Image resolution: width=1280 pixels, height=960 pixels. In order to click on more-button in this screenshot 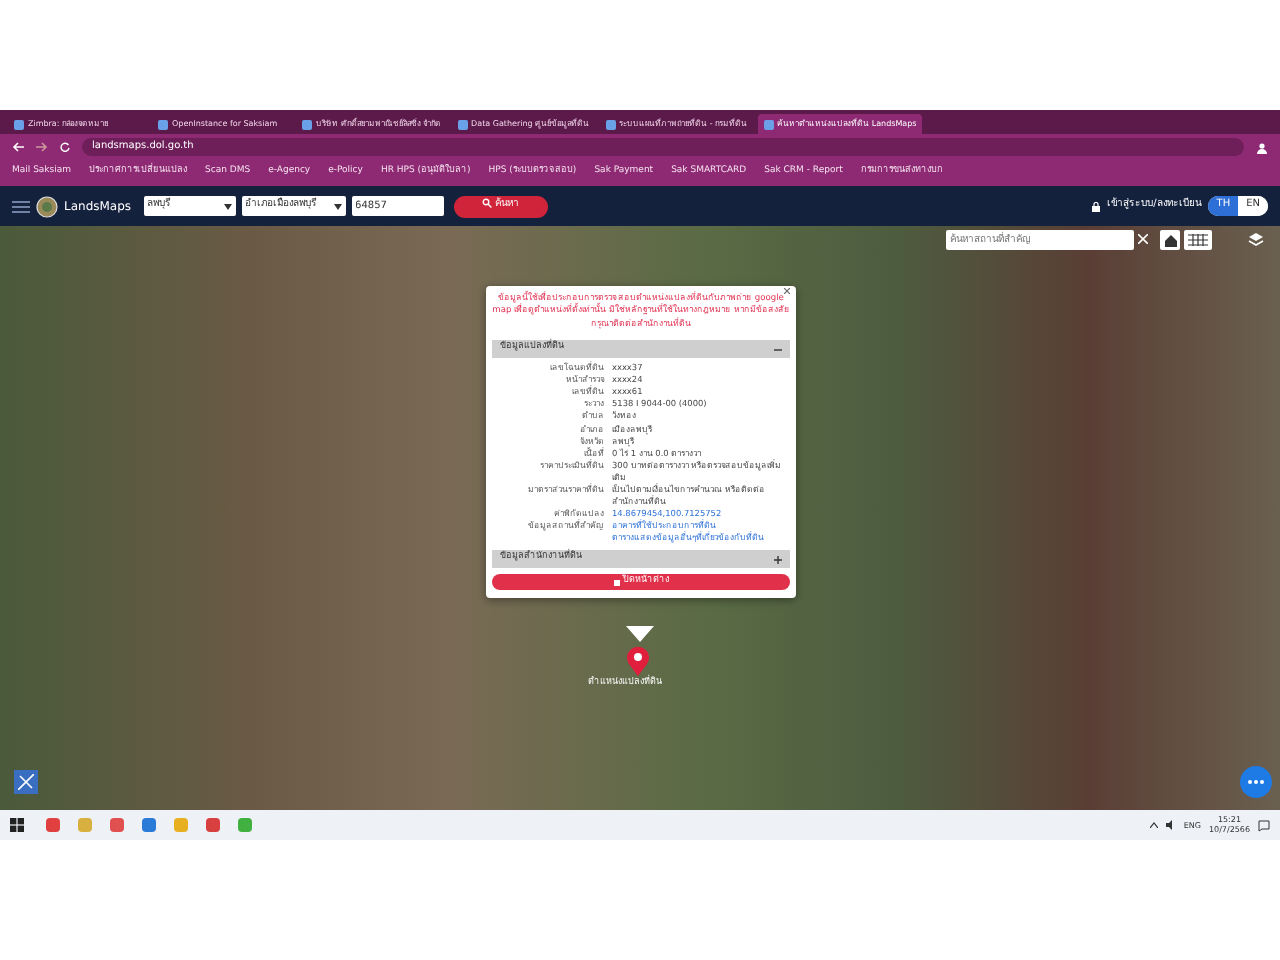, I will do `click(1256, 782)`.